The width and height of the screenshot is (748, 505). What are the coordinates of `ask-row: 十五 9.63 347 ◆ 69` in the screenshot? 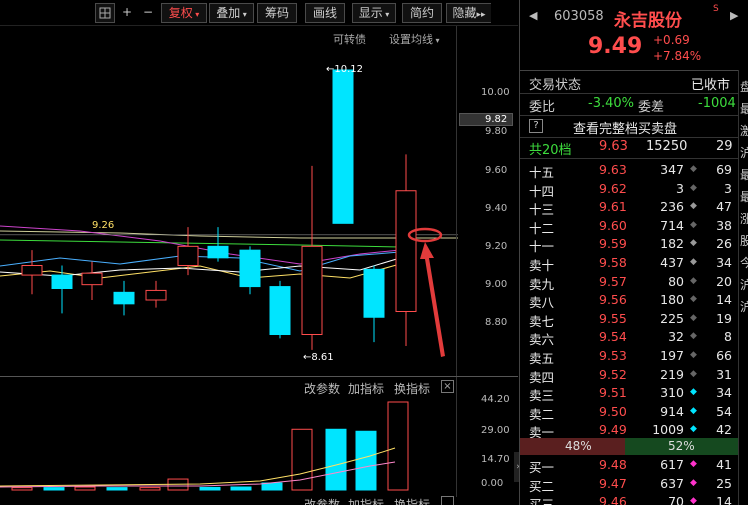 It's located at (634, 170).